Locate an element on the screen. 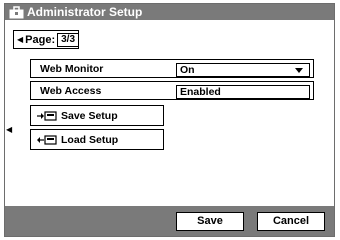 The height and width of the screenshot is (240, 340). load-from-card-icon is located at coordinates (47, 139).